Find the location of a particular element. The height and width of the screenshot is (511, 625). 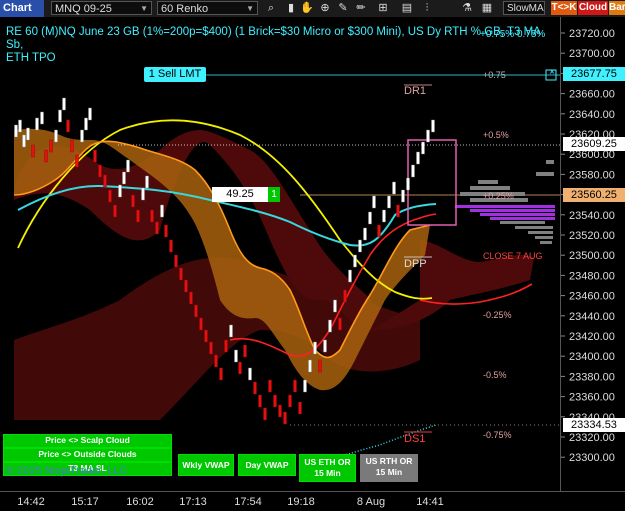

low-price-label: 23334.53 is located at coordinates (594, 425).